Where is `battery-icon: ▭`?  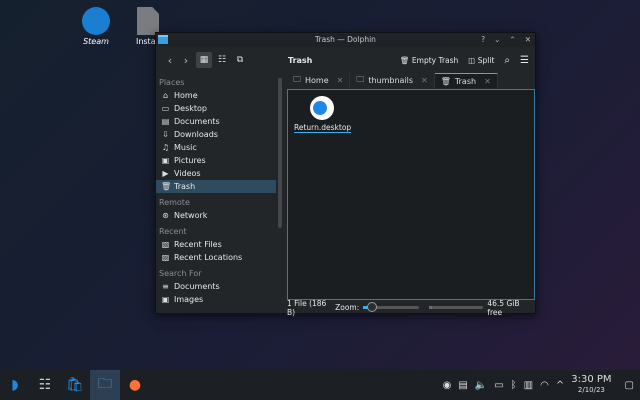 battery-icon: ▭ is located at coordinates (498, 385).